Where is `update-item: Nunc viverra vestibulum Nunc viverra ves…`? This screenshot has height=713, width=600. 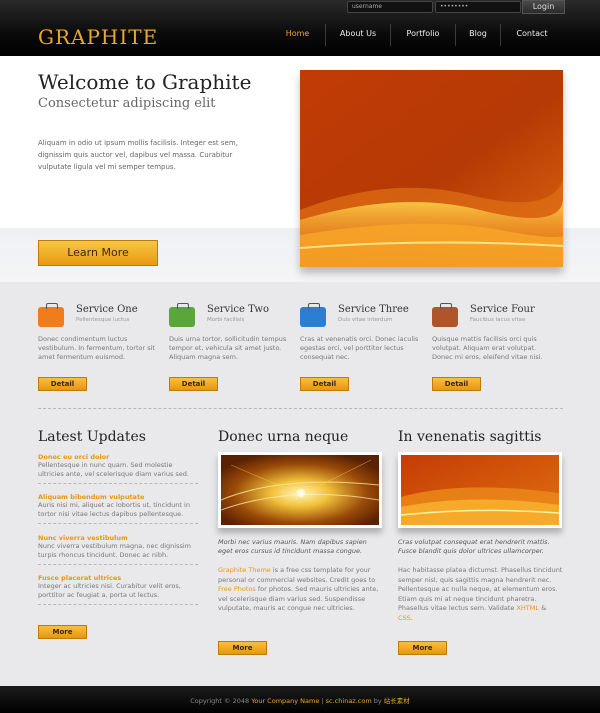
update-item: Nunc viverra vestibulum Nunc viverra ves… is located at coordinates (118, 549).